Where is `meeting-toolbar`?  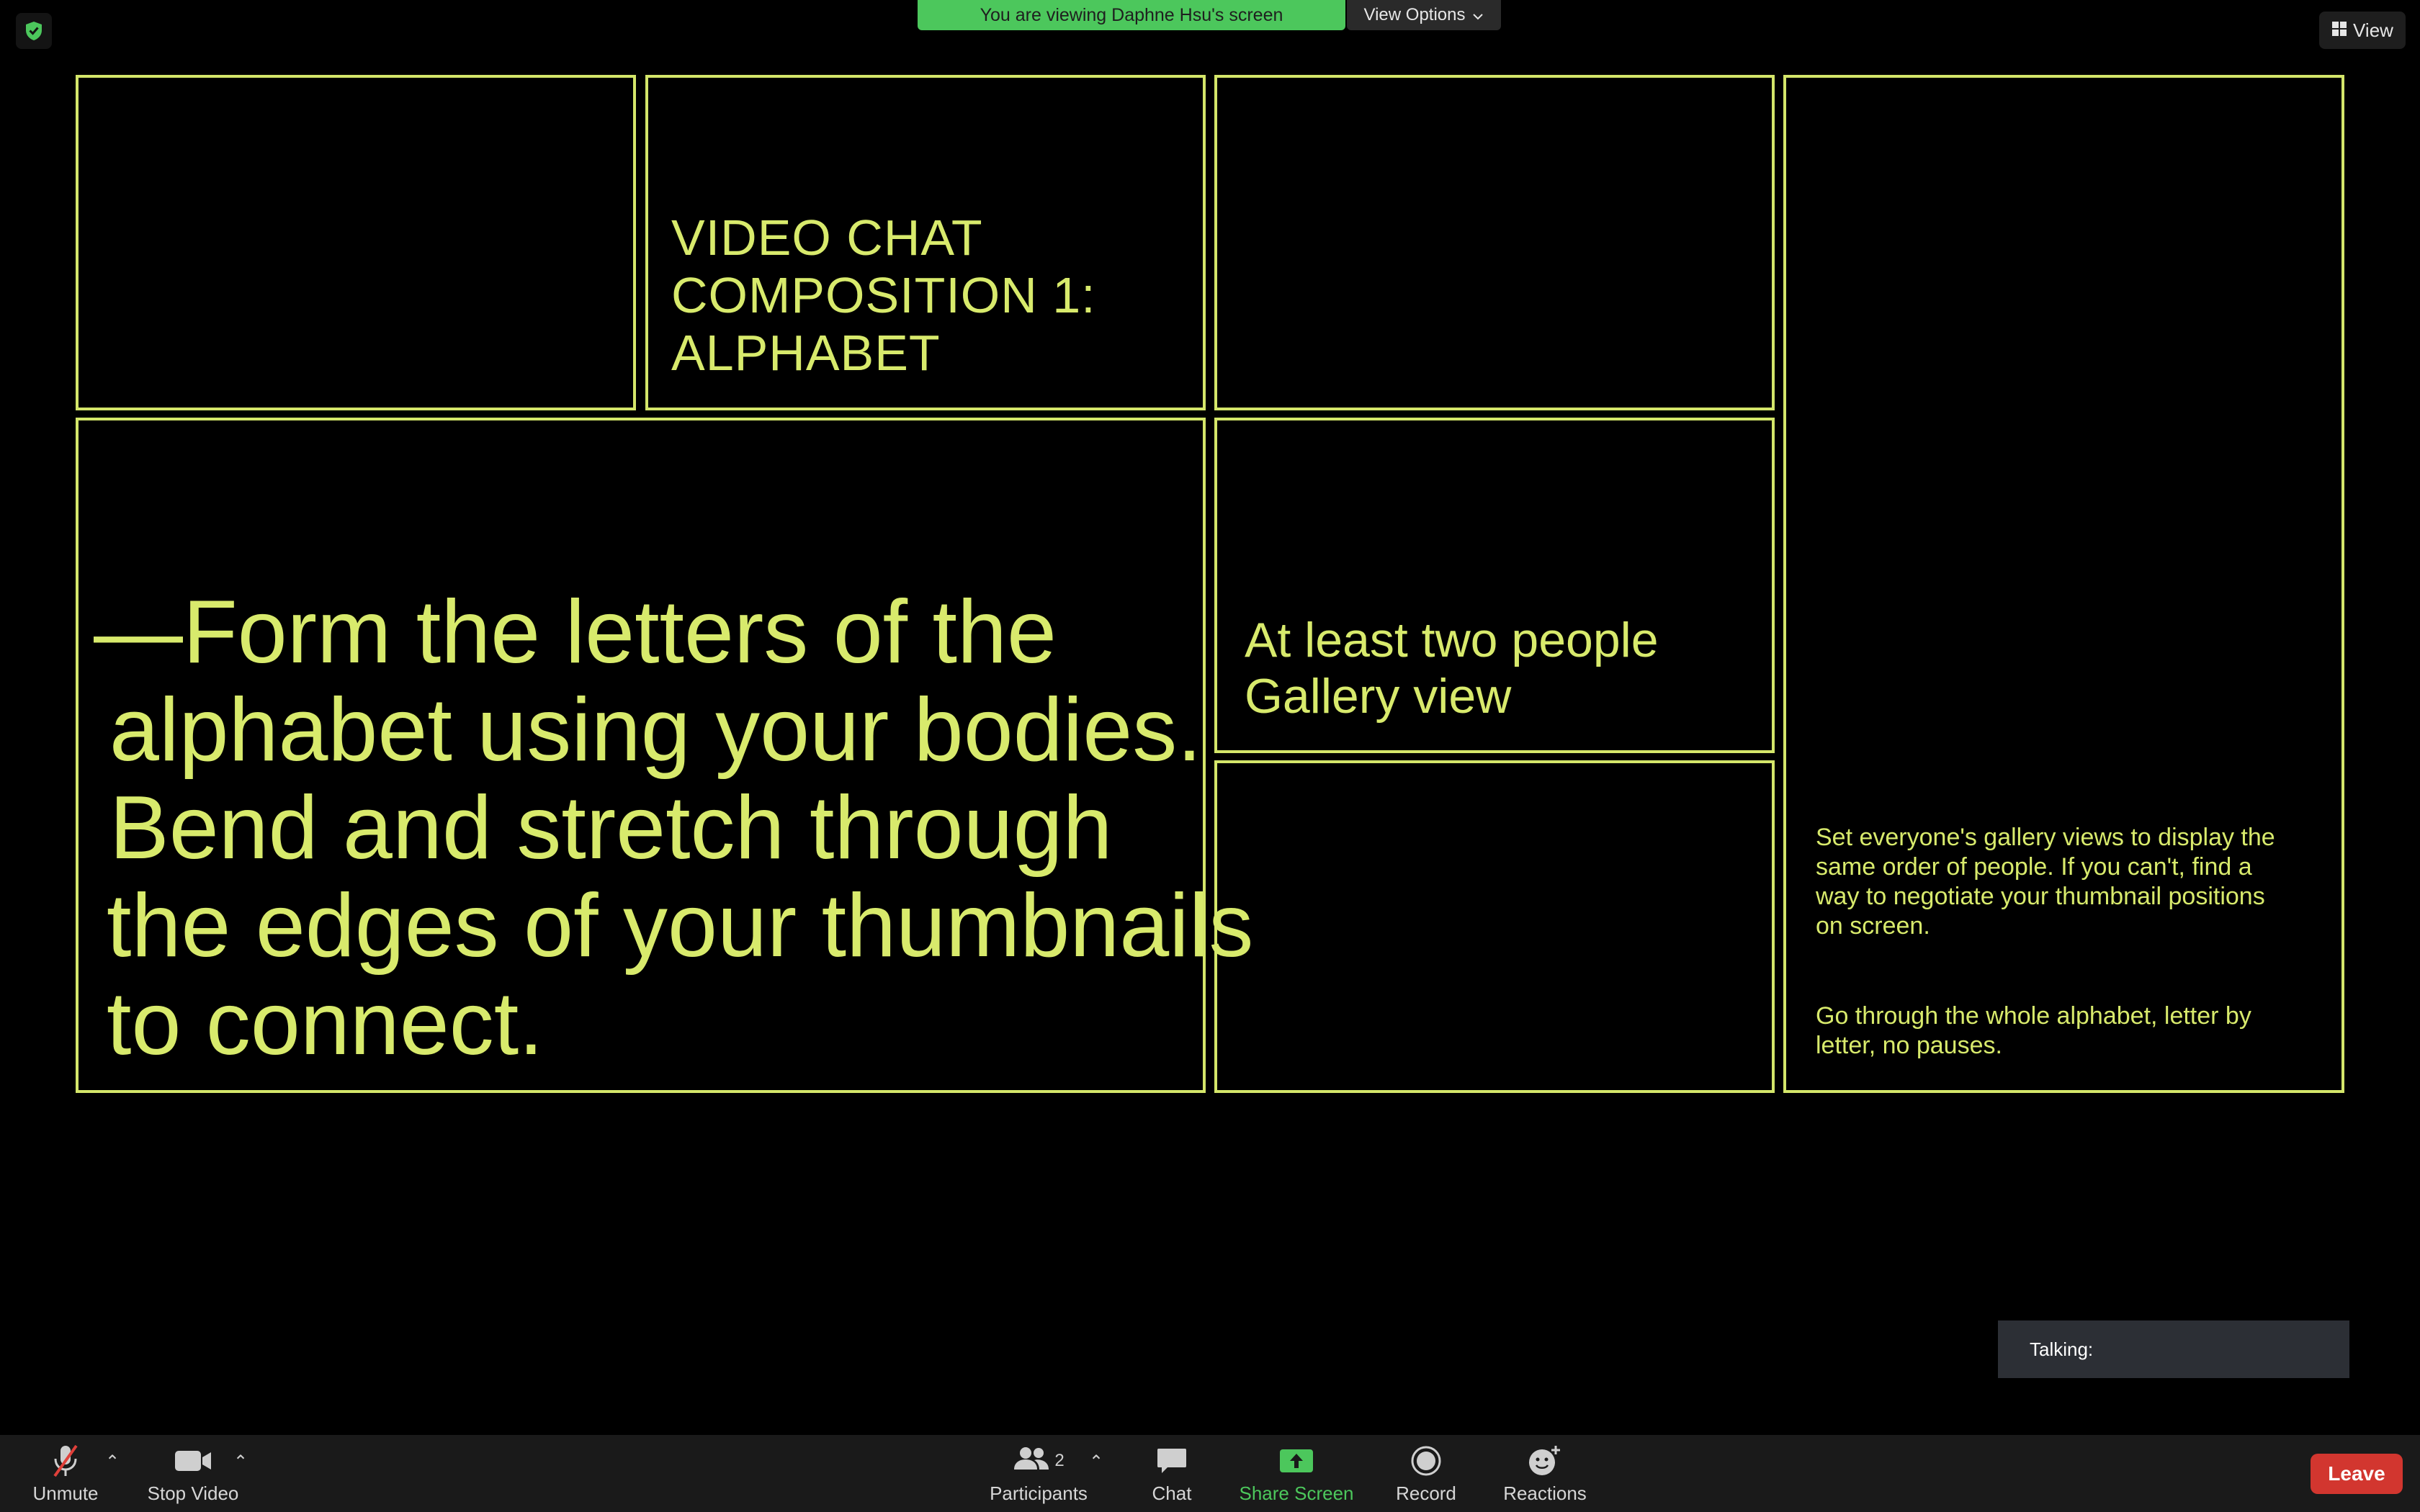
meeting-toolbar is located at coordinates (1210, 1473).